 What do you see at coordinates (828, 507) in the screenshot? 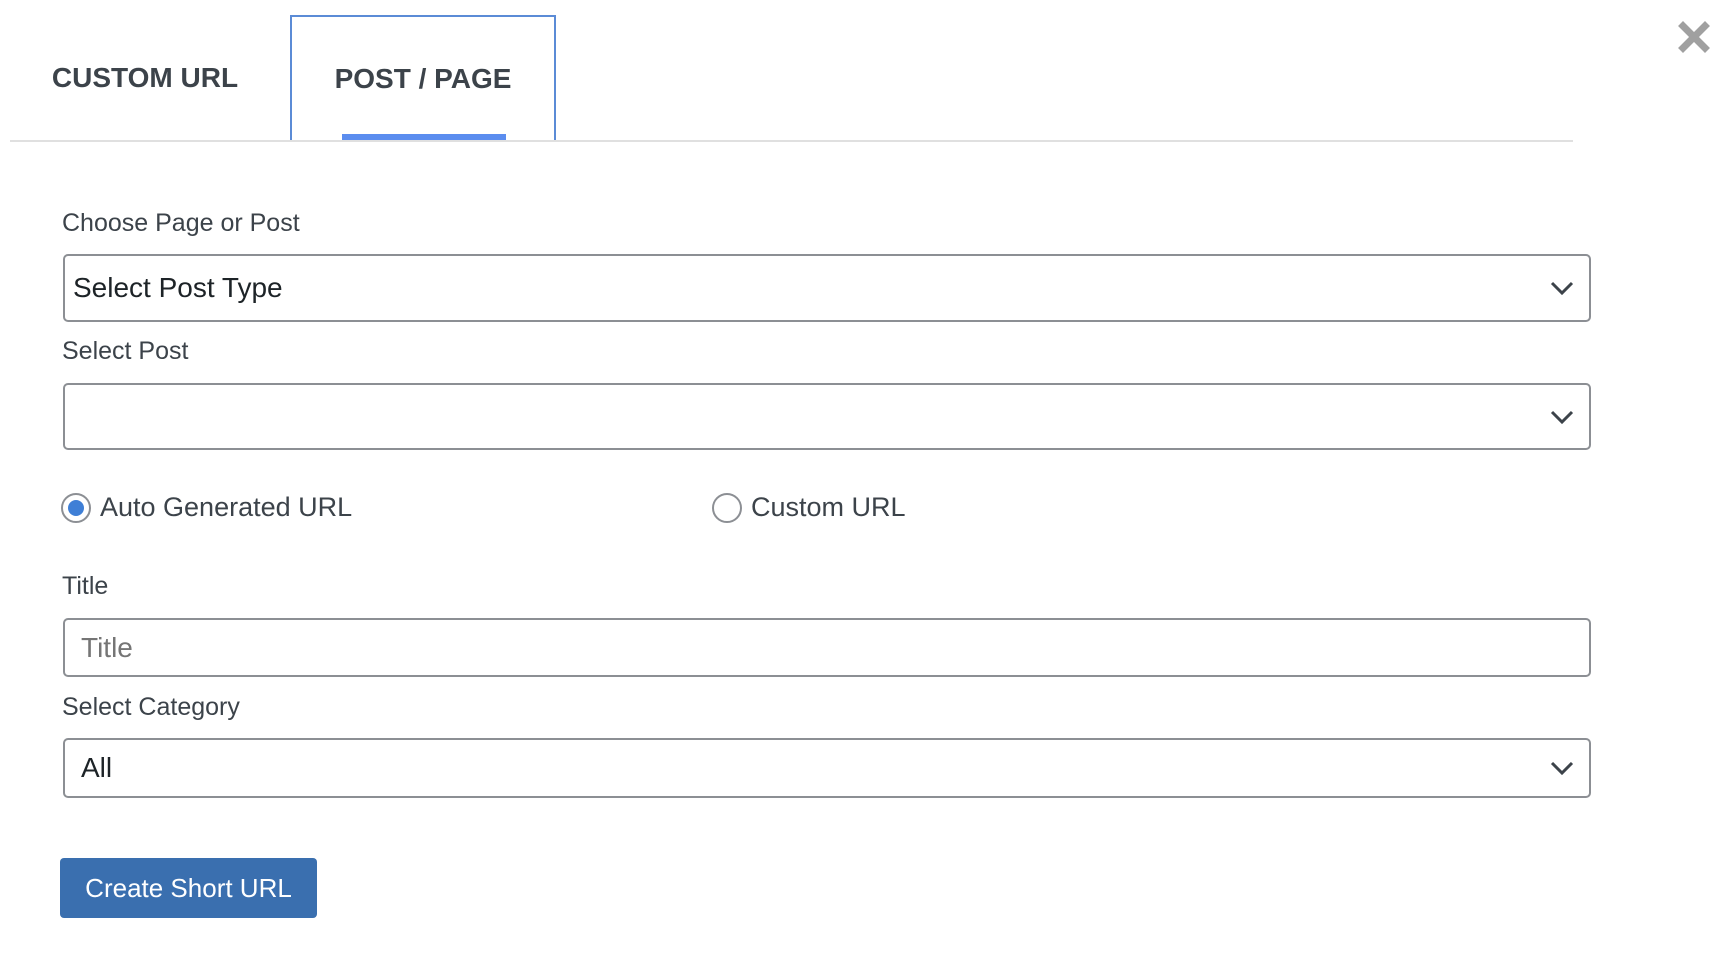
I see `custom-url-label: Custom URL` at bounding box center [828, 507].